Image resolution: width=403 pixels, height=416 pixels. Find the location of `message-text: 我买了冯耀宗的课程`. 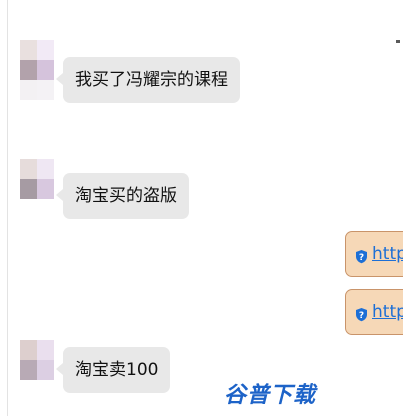

message-text: 我买了冯耀宗的课程 is located at coordinates (151, 80).